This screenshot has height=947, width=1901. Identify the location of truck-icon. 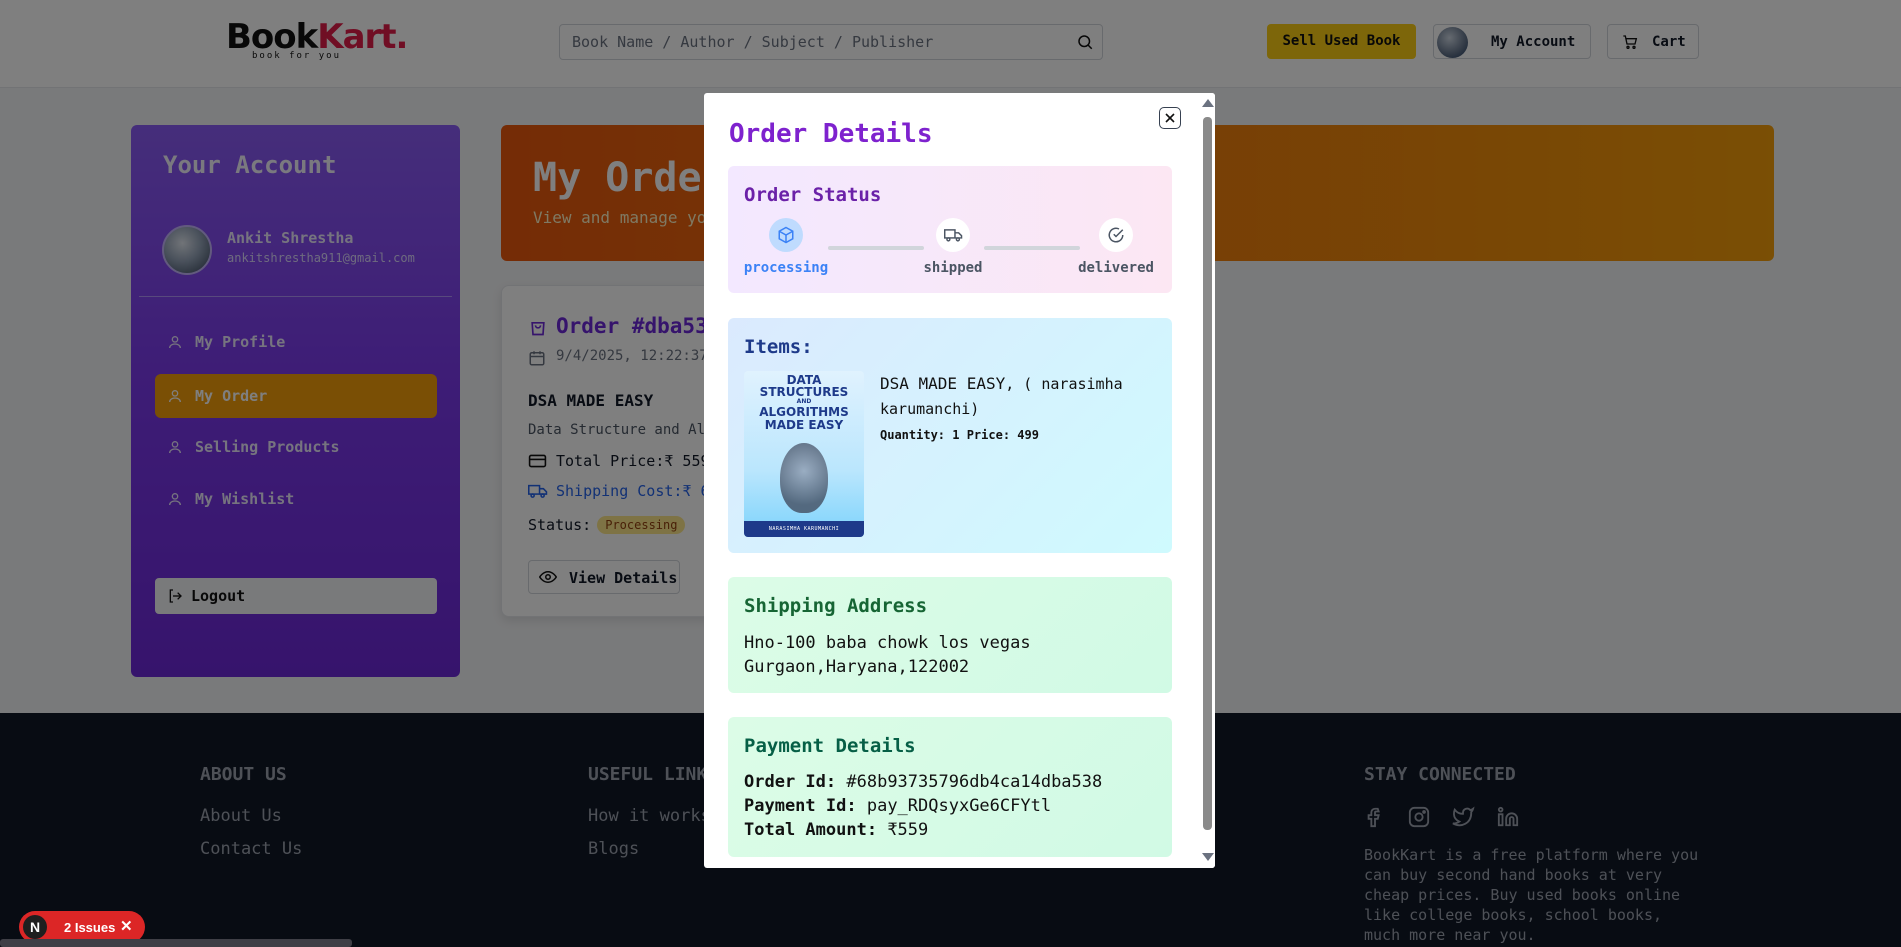
(953, 235).